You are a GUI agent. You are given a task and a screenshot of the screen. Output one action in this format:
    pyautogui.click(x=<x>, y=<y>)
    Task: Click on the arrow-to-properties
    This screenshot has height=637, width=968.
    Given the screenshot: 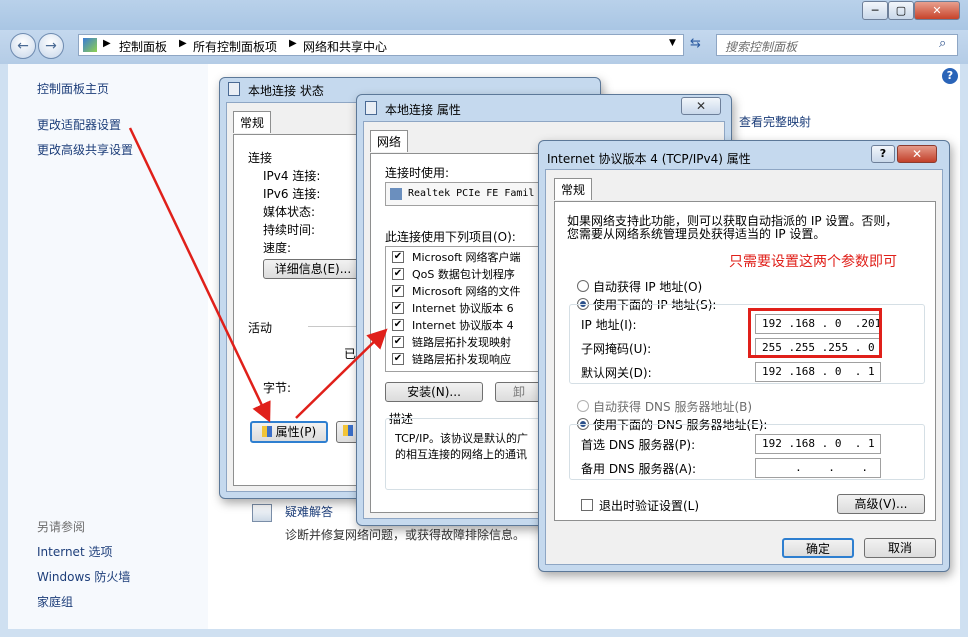 What is the action you would take?
    pyautogui.click(x=199, y=275)
    